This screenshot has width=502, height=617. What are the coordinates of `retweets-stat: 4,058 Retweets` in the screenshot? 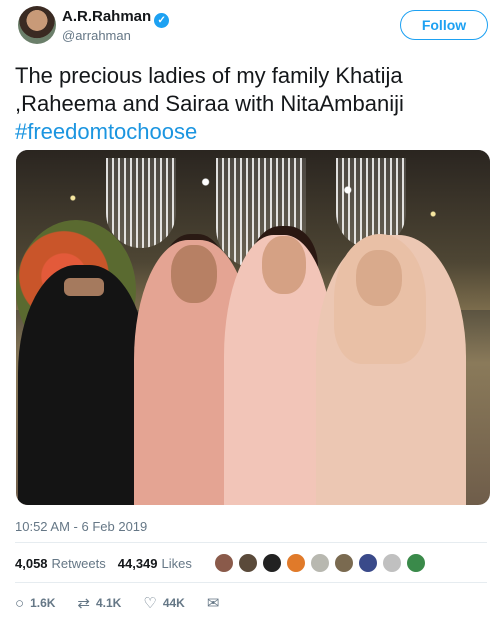 It's located at (60, 563).